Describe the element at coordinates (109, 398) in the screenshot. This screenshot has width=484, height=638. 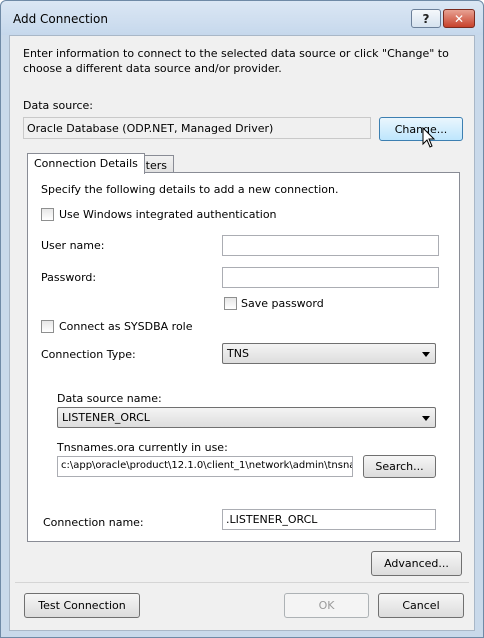
I see `data-source-name-label: Data source name:` at that location.